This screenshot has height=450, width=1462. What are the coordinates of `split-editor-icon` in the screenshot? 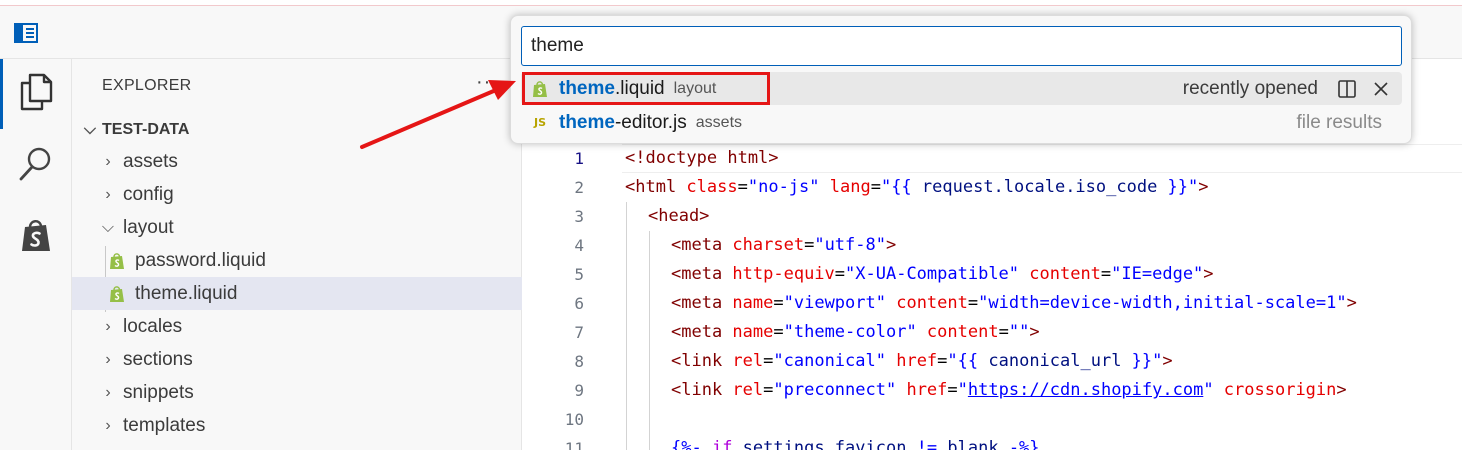 It's located at (1347, 88).